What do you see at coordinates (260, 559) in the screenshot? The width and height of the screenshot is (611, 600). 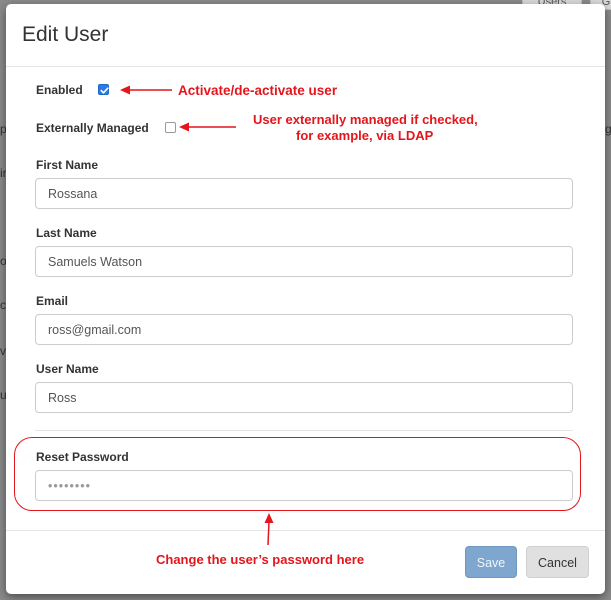 I see `reset-password-annotation: Change the user’s password here` at bounding box center [260, 559].